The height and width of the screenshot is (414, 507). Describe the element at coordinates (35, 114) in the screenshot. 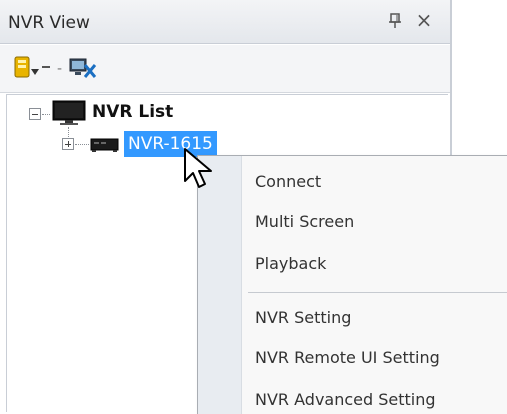

I see `tree-collapse-toggle` at that location.